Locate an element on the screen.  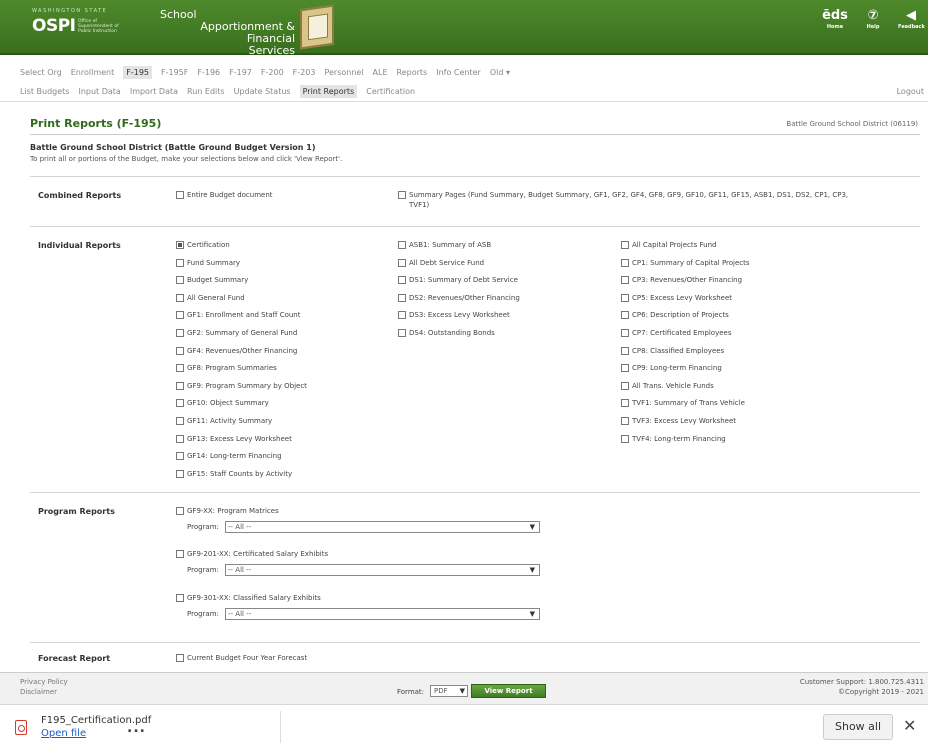
view-report-button: View Report is located at coordinates (508, 691).